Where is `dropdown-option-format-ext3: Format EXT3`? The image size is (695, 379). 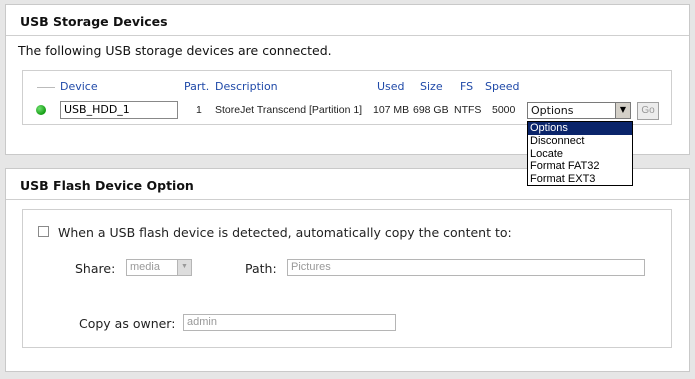 dropdown-option-format-ext3: Format EXT3 is located at coordinates (580, 179).